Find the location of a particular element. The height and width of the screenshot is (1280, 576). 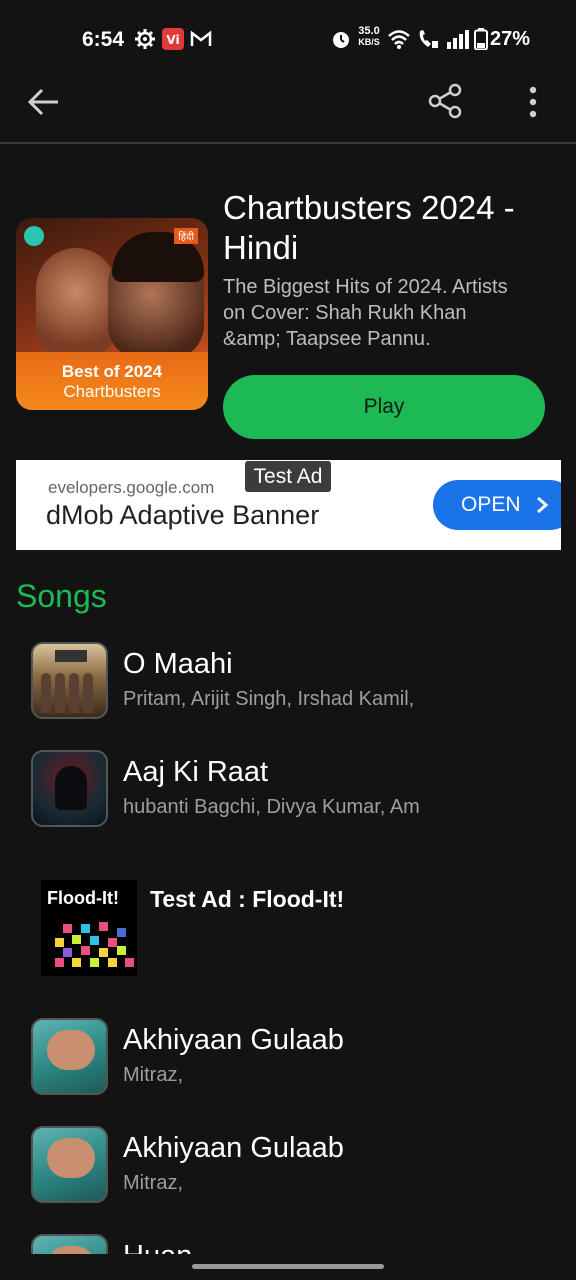

svg-text: Vi is located at coordinates (172, 40).